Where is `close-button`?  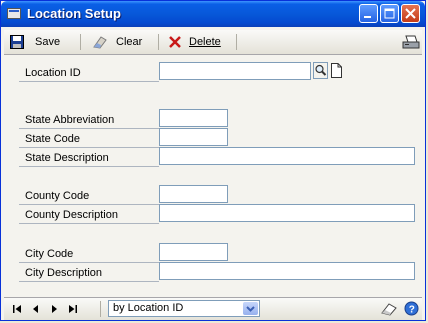 close-button is located at coordinates (410, 13).